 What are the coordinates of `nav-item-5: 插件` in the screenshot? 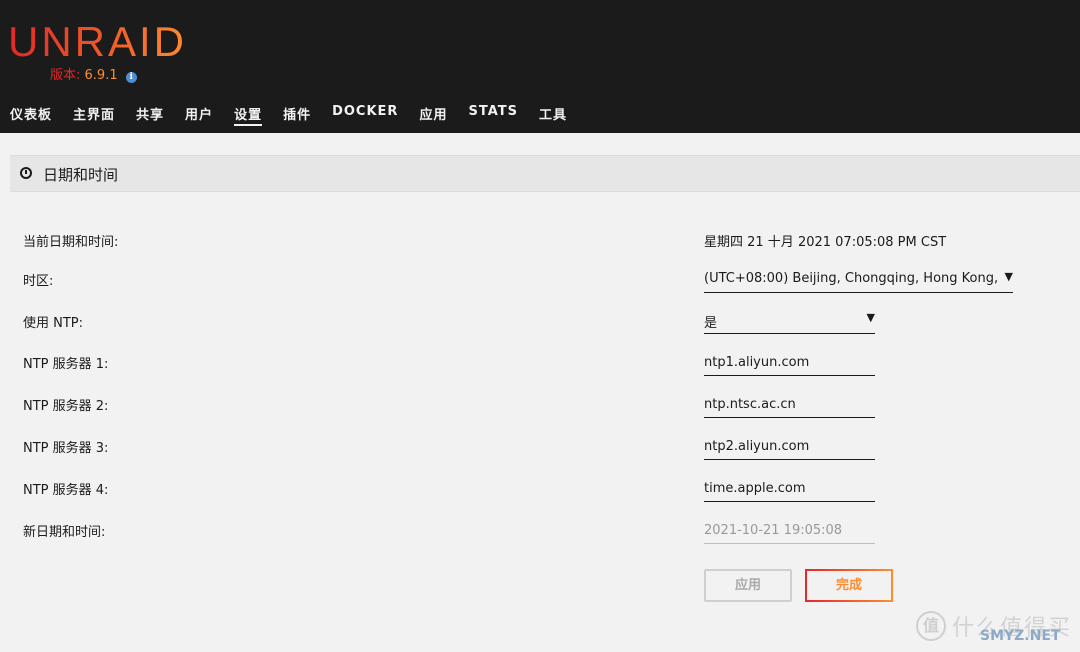 It's located at (297, 115).